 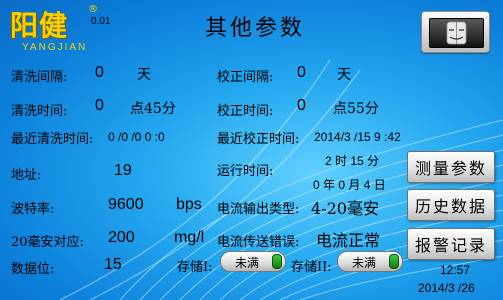 I want to click on address-value: 19, so click(x=123, y=171).